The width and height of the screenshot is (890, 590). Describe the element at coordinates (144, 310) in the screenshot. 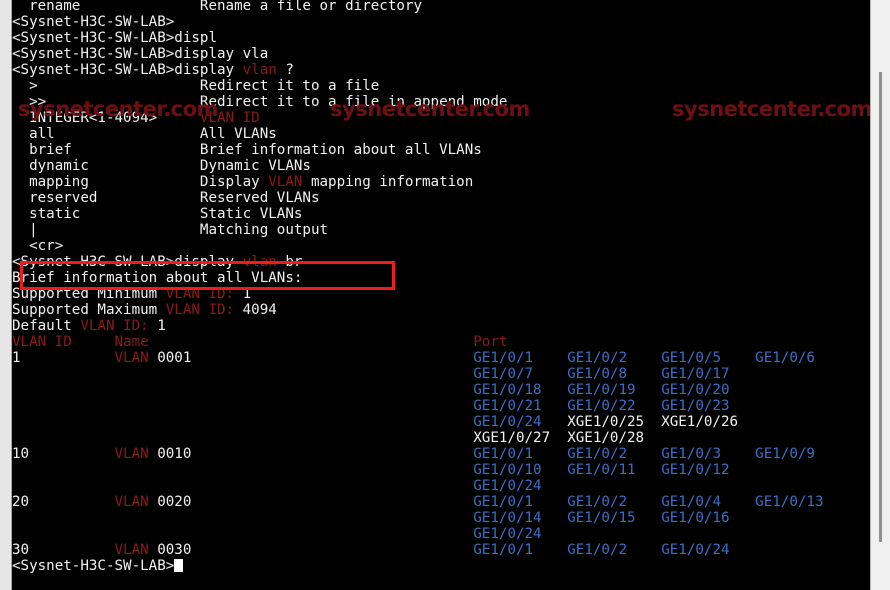

I see `terminal-line: Supported Maximum VLAN ID: 4094` at that location.